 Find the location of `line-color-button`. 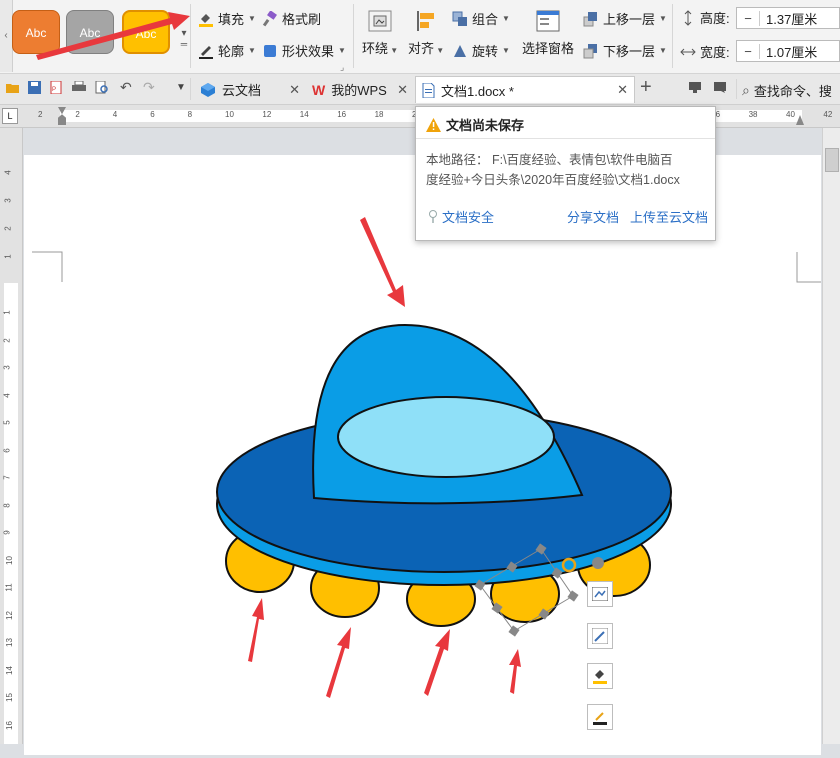

line-color-button is located at coordinates (600, 717).